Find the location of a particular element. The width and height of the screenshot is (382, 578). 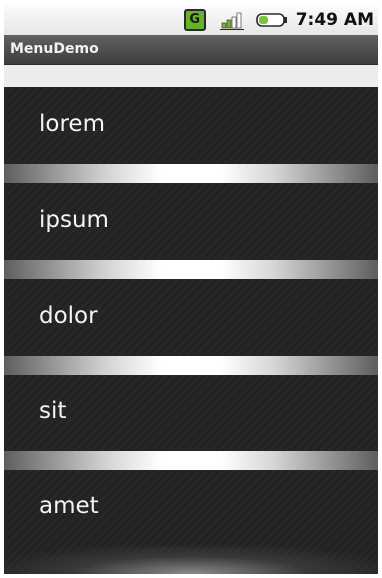

status-bar: G 7:49 AM is located at coordinates (191, 19).